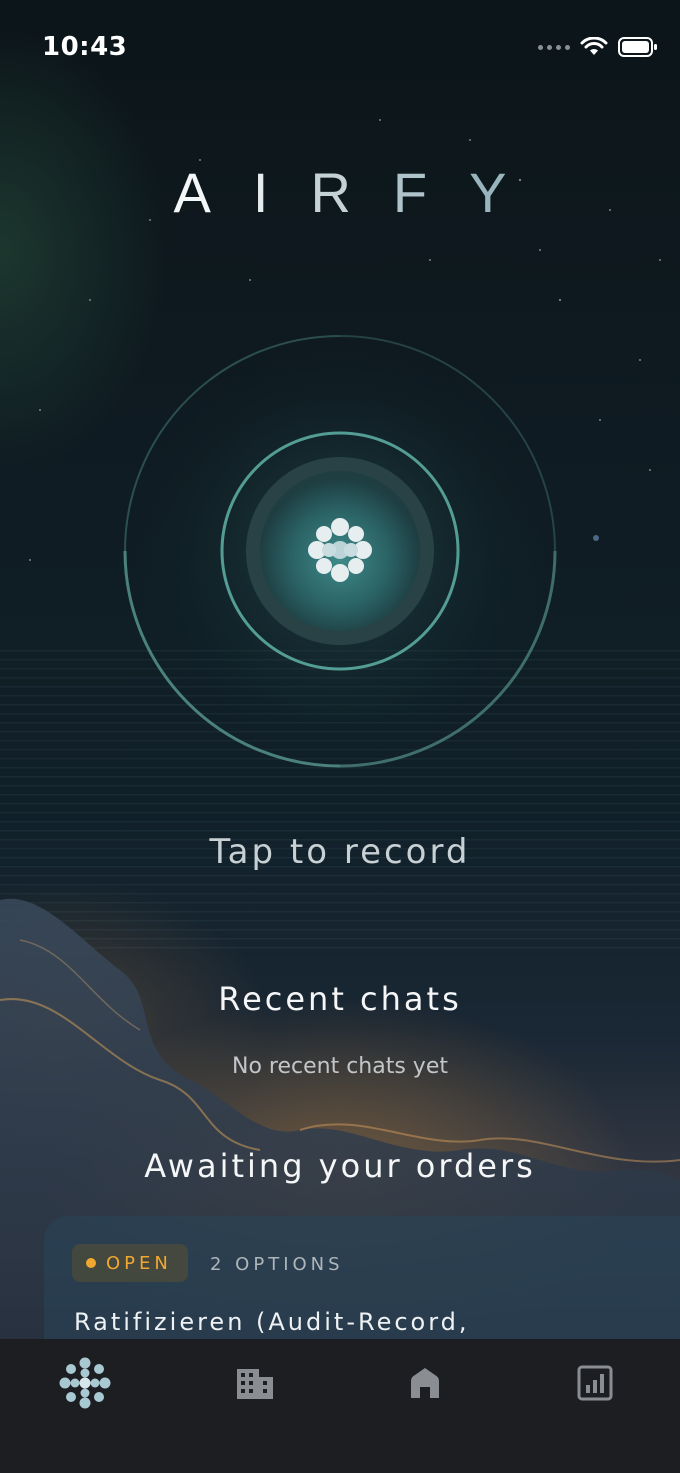 This screenshot has height=1473, width=680. I want to click on building-icon, so click(255, 1384).